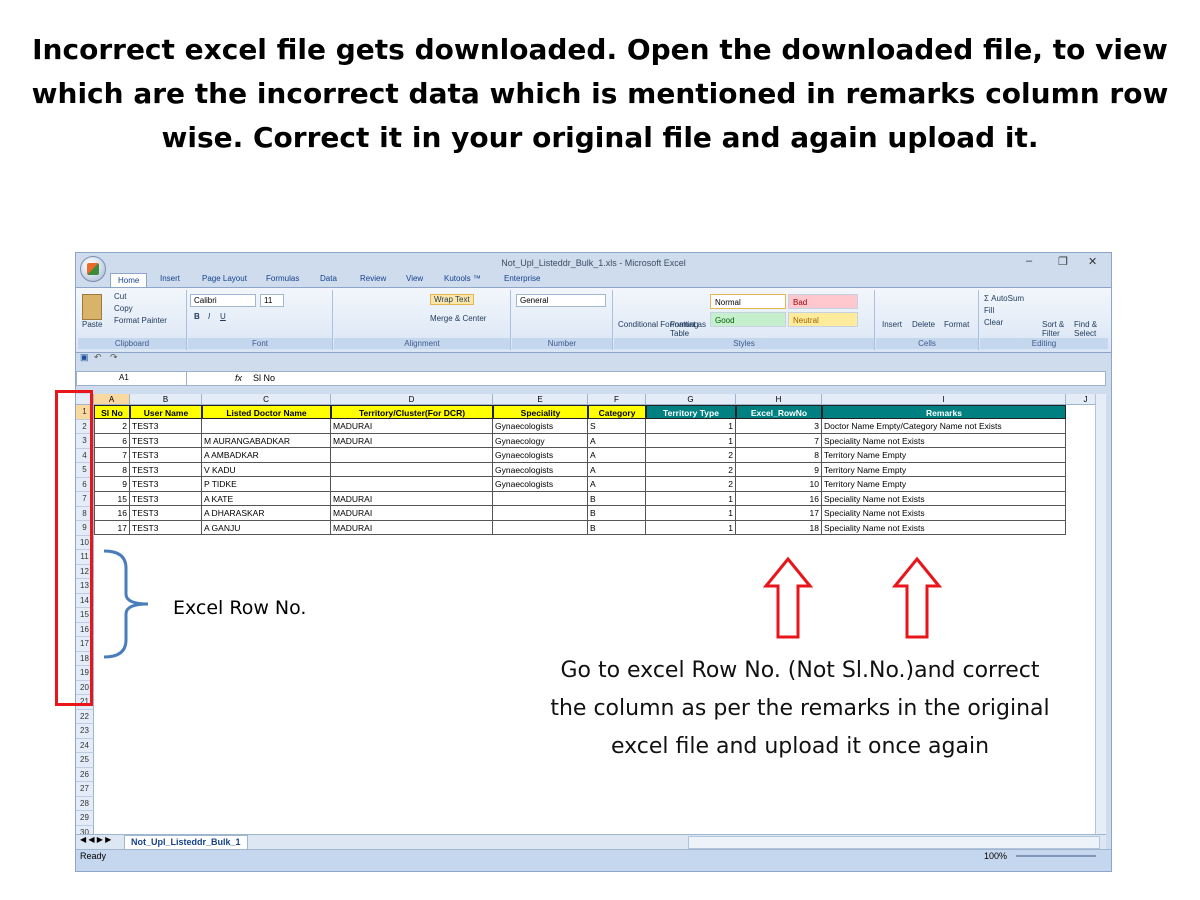  I want to click on wrap-text-button: Wrap Text, so click(452, 299).